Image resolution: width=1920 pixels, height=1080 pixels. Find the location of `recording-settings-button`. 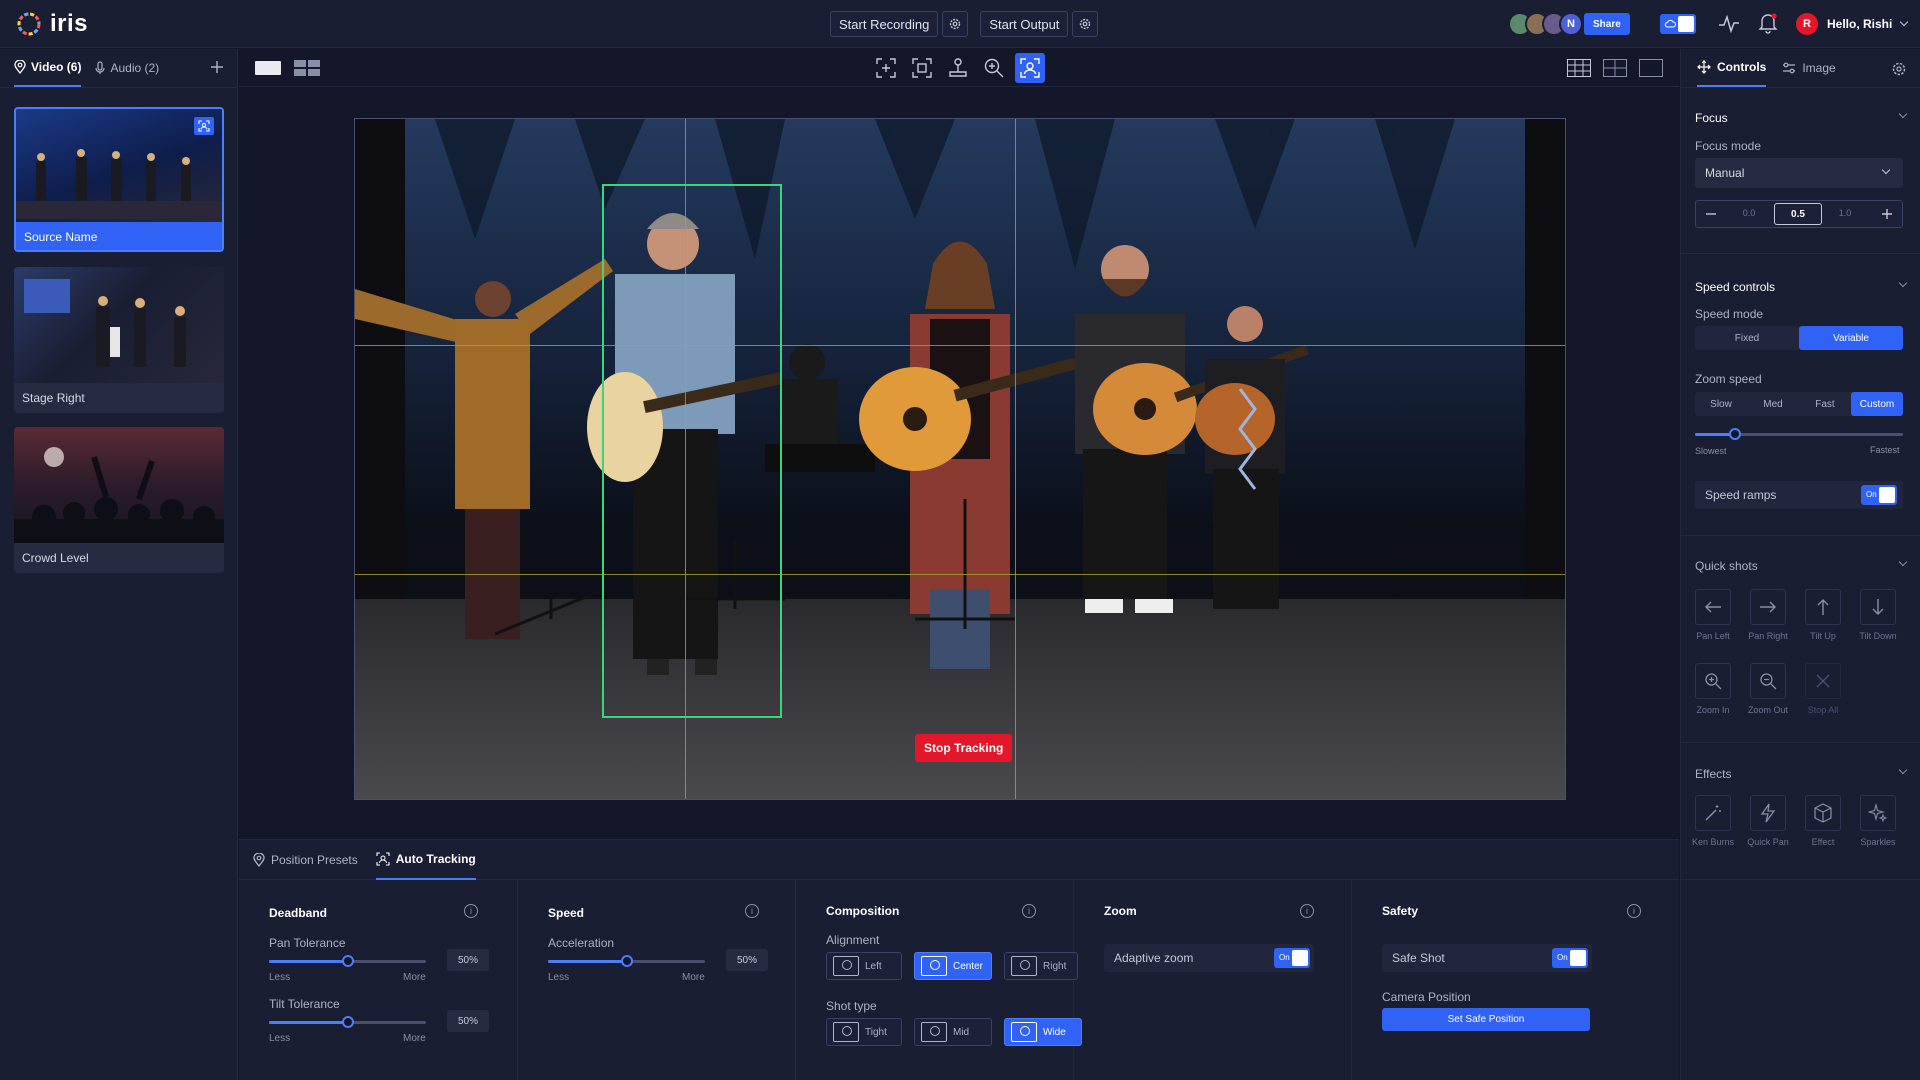

recording-settings-button is located at coordinates (955, 24).